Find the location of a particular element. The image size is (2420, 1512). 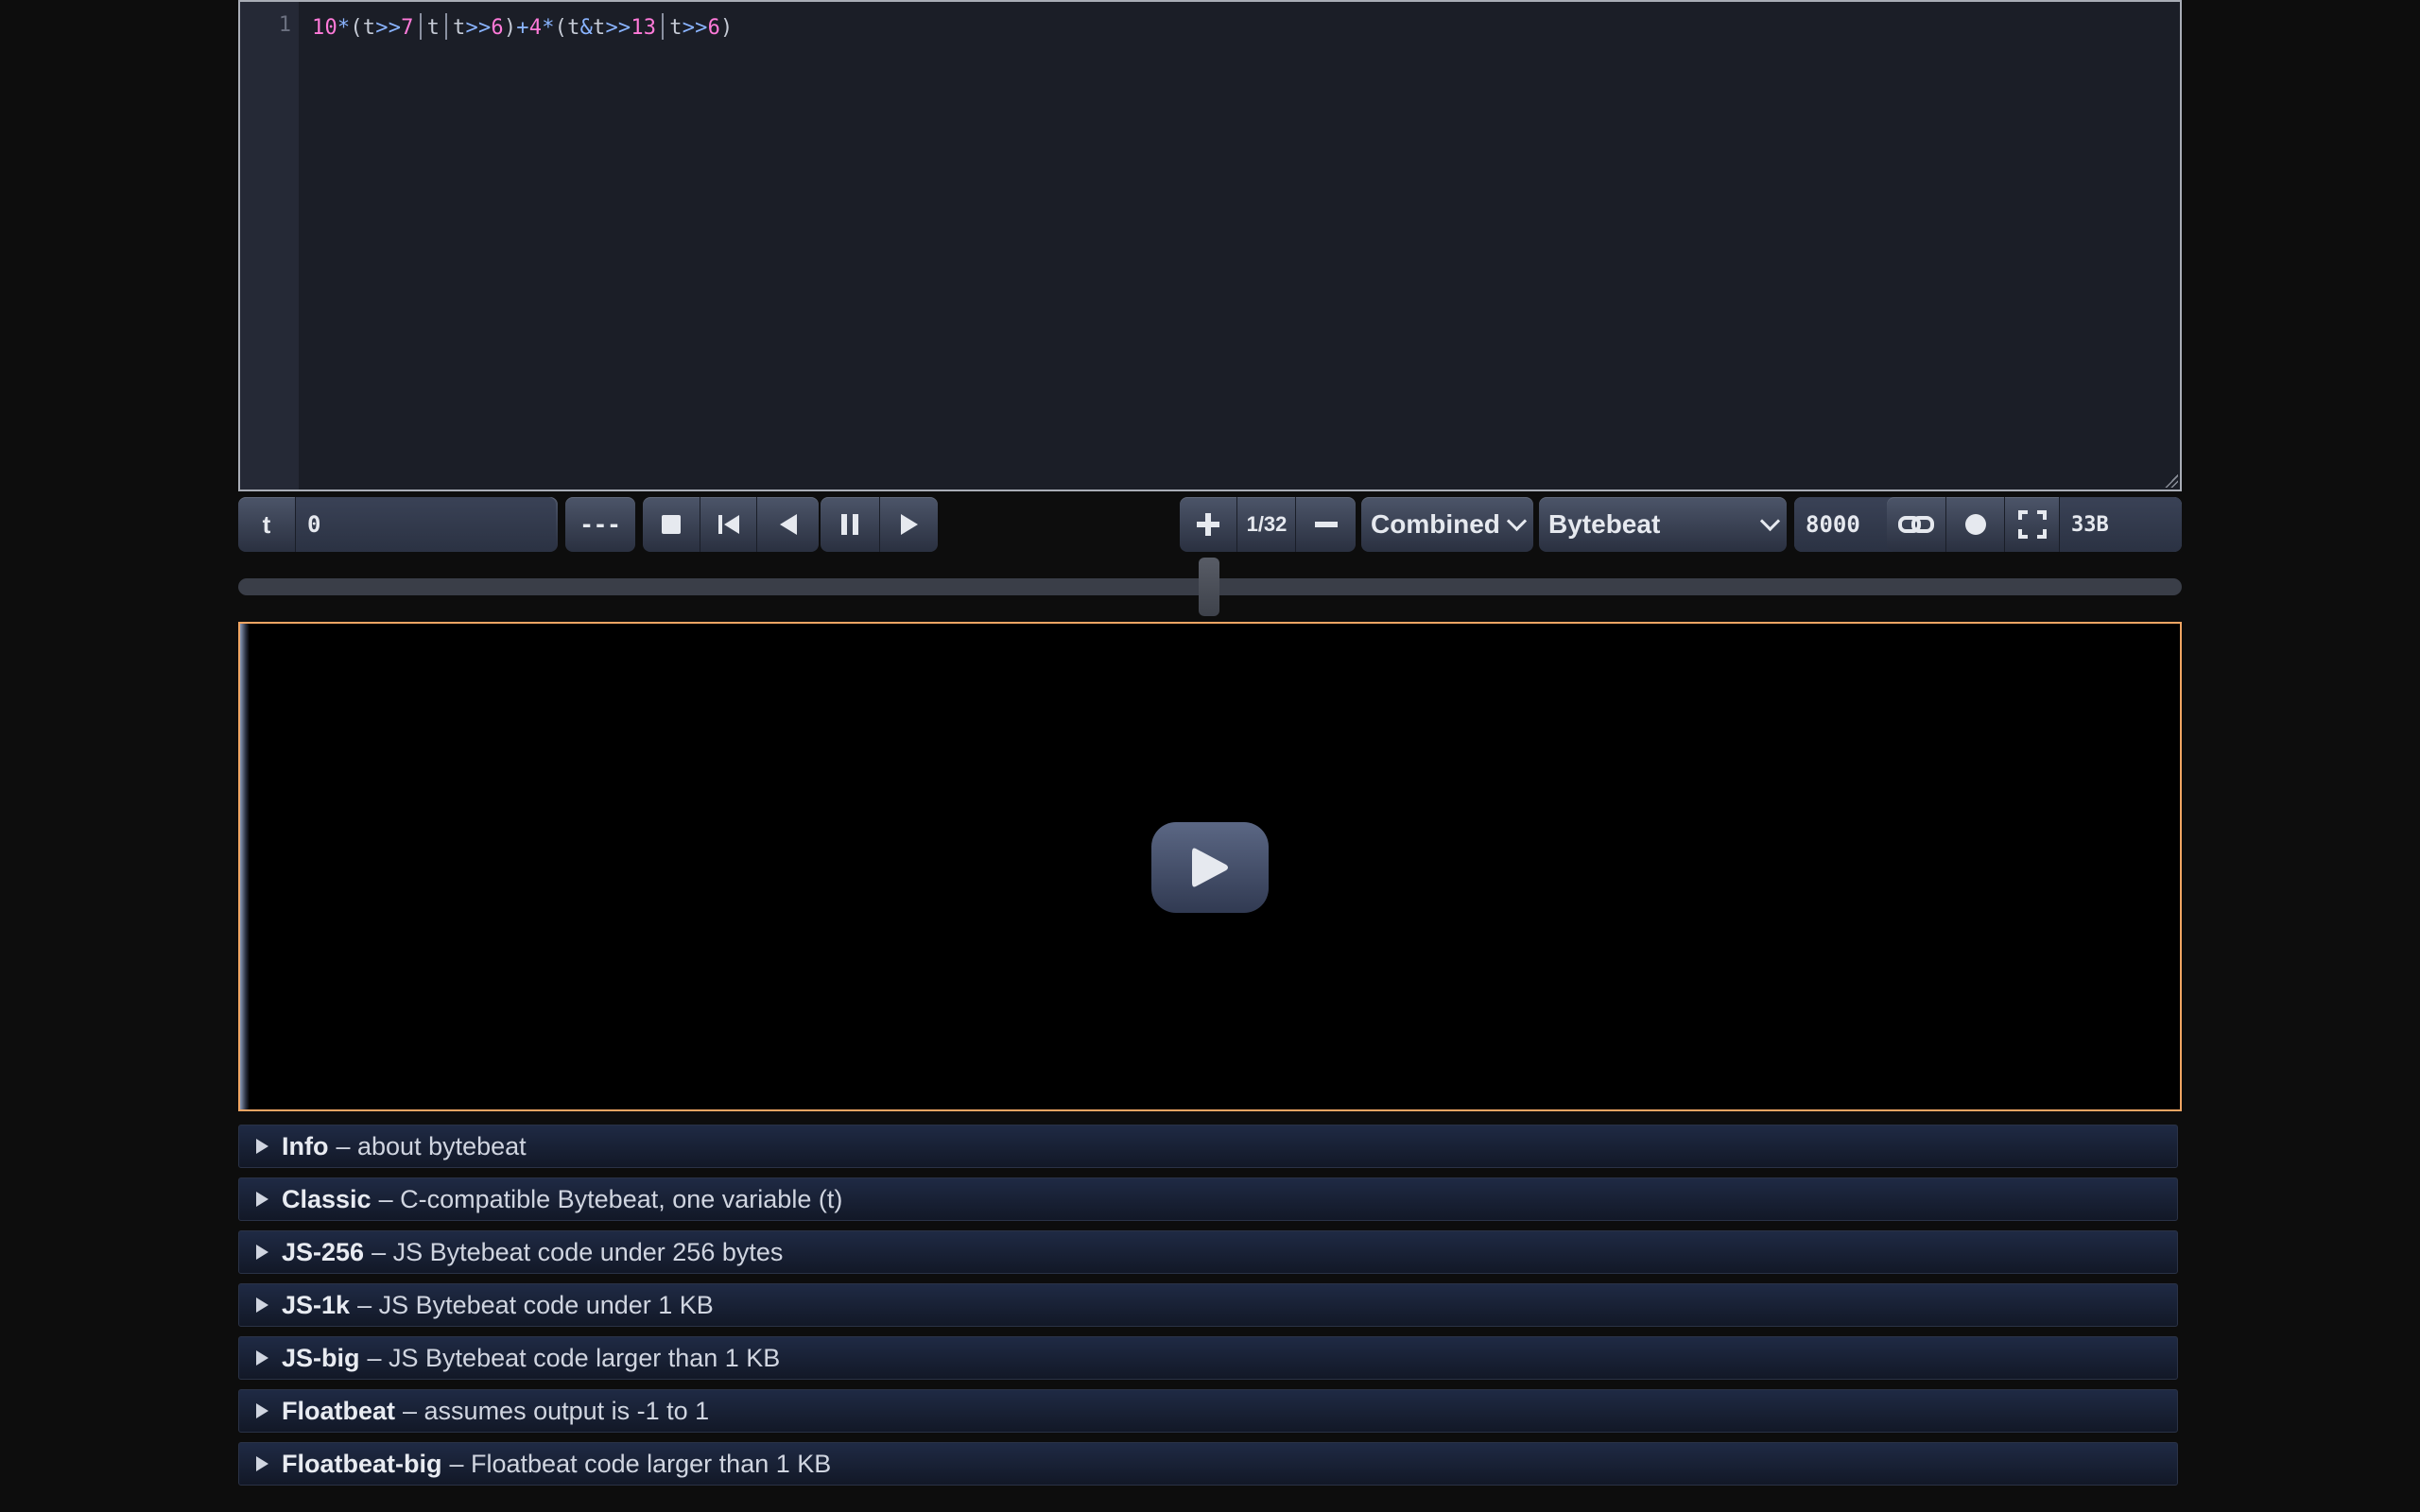

play-backward-icon is located at coordinates (788, 524).